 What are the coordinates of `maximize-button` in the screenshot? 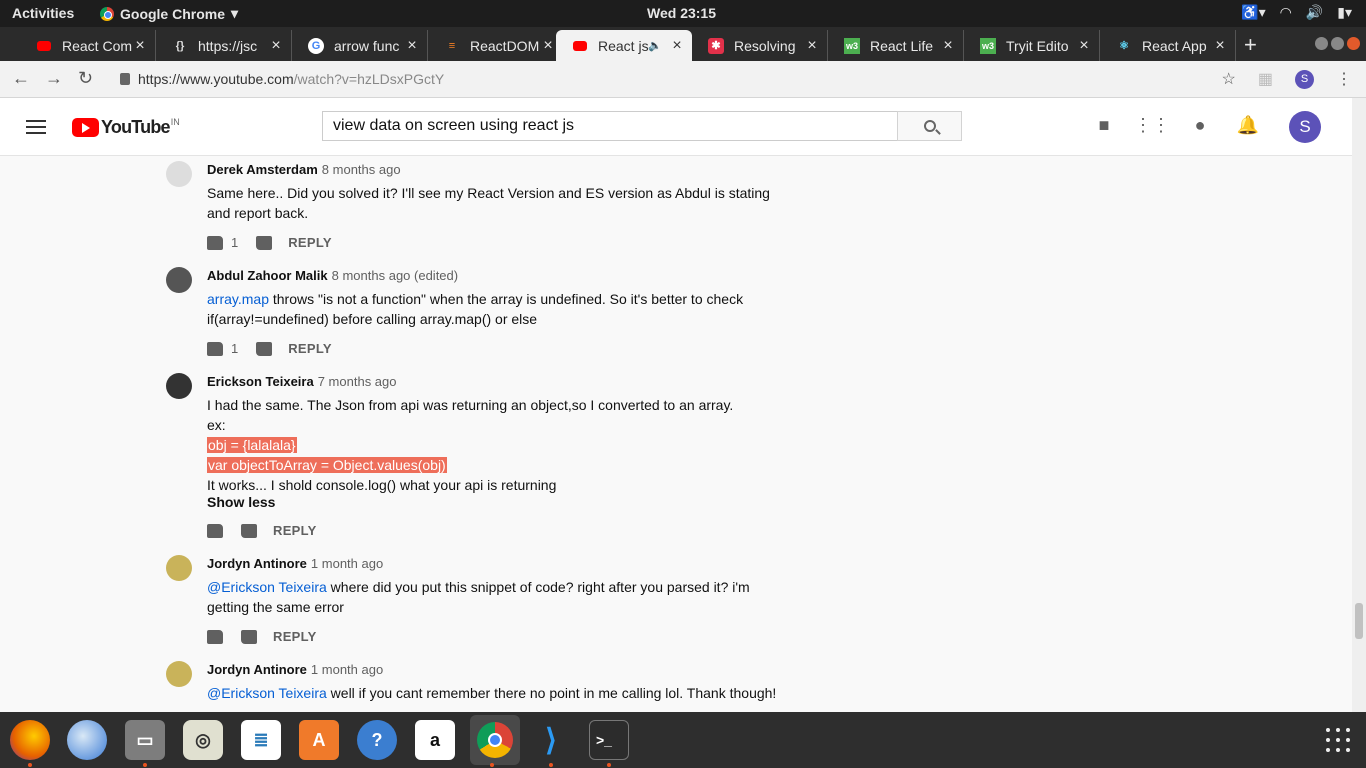 It's located at (1337, 43).